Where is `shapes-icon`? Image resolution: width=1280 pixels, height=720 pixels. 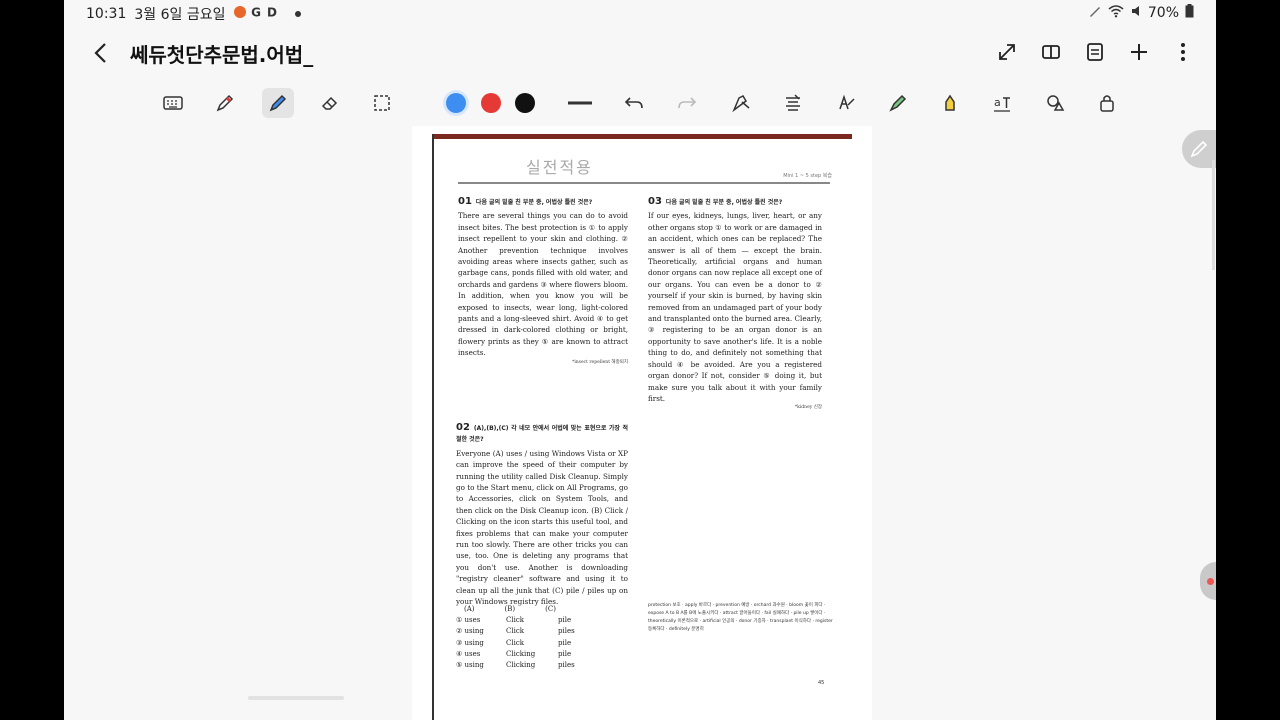
shapes-icon is located at coordinates (1056, 103).